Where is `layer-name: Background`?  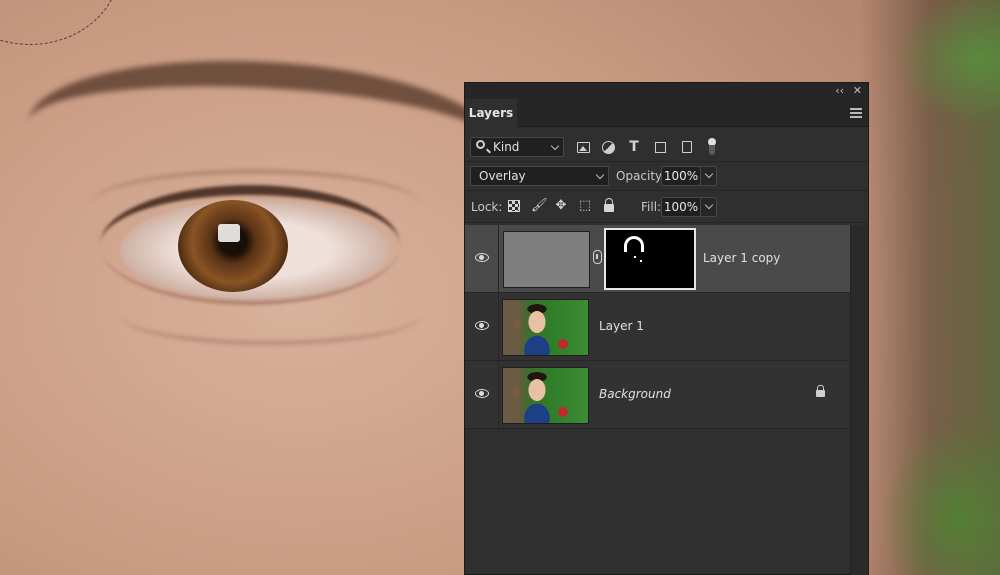
layer-name: Background is located at coordinates (635, 394).